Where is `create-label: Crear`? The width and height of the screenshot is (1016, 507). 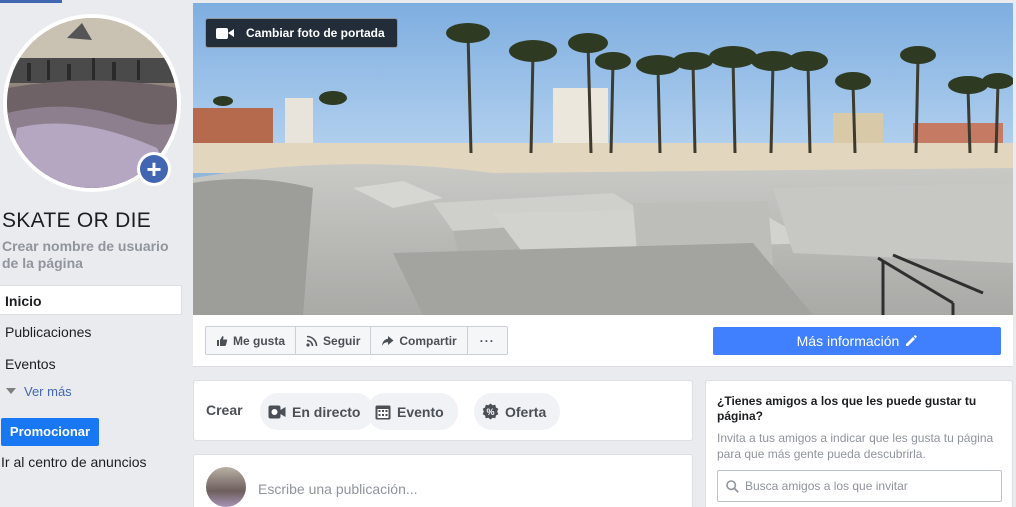 create-label: Crear is located at coordinates (224, 410).